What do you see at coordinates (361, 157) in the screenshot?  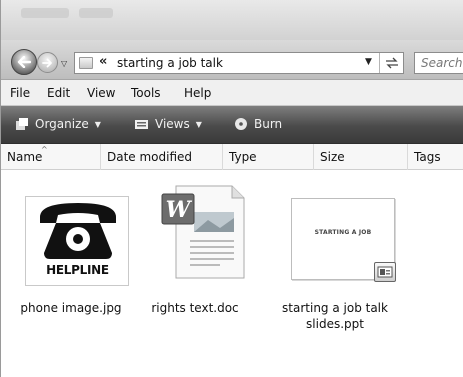 I see `column-size: Size` at bounding box center [361, 157].